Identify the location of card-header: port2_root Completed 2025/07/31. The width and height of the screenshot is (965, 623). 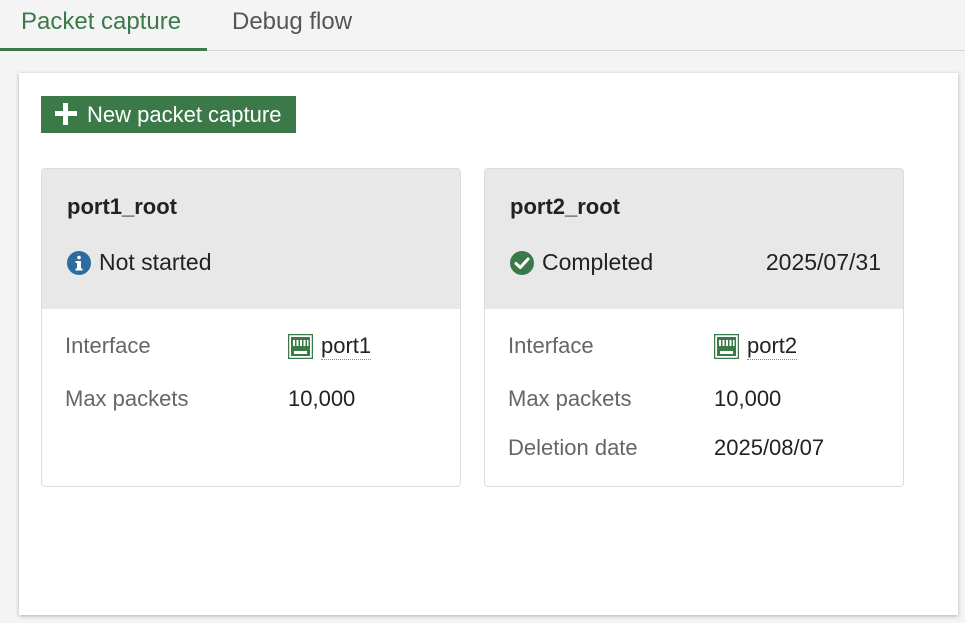
(694, 239).